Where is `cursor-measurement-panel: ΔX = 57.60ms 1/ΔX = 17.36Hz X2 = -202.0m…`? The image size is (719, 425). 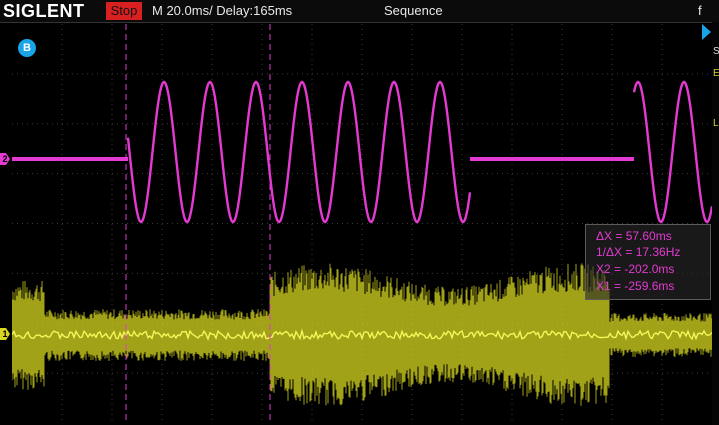 cursor-measurement-panel: ΔX = 57.60ms 1/ΔX = 17.36Hz X2 = -202.0m… is located at coordinates (648, 262).